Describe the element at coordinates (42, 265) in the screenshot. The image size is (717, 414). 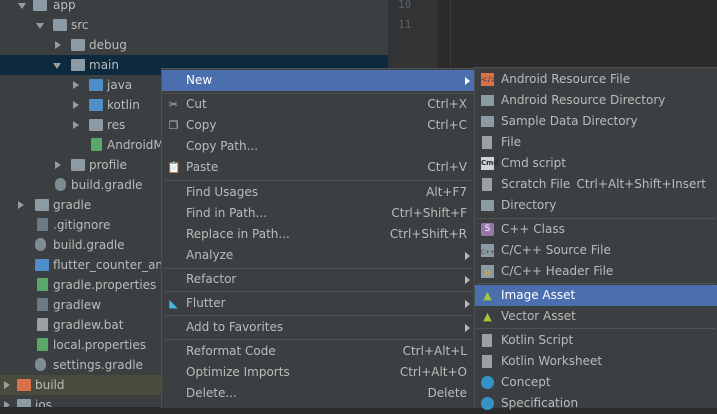
I see `module-file-icon` at that location.